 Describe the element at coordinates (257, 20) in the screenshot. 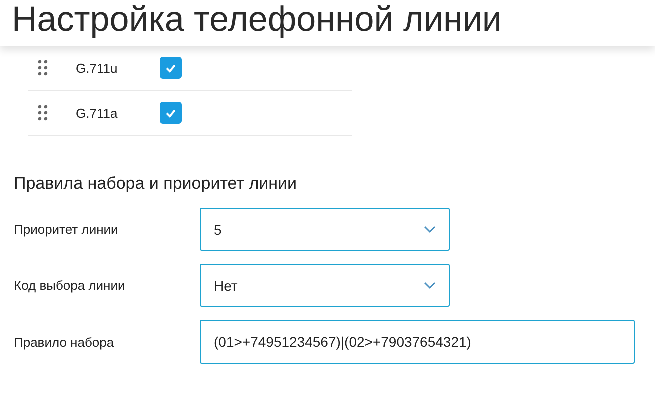

I see `page-title: Настройка телефонной линии` at that location.